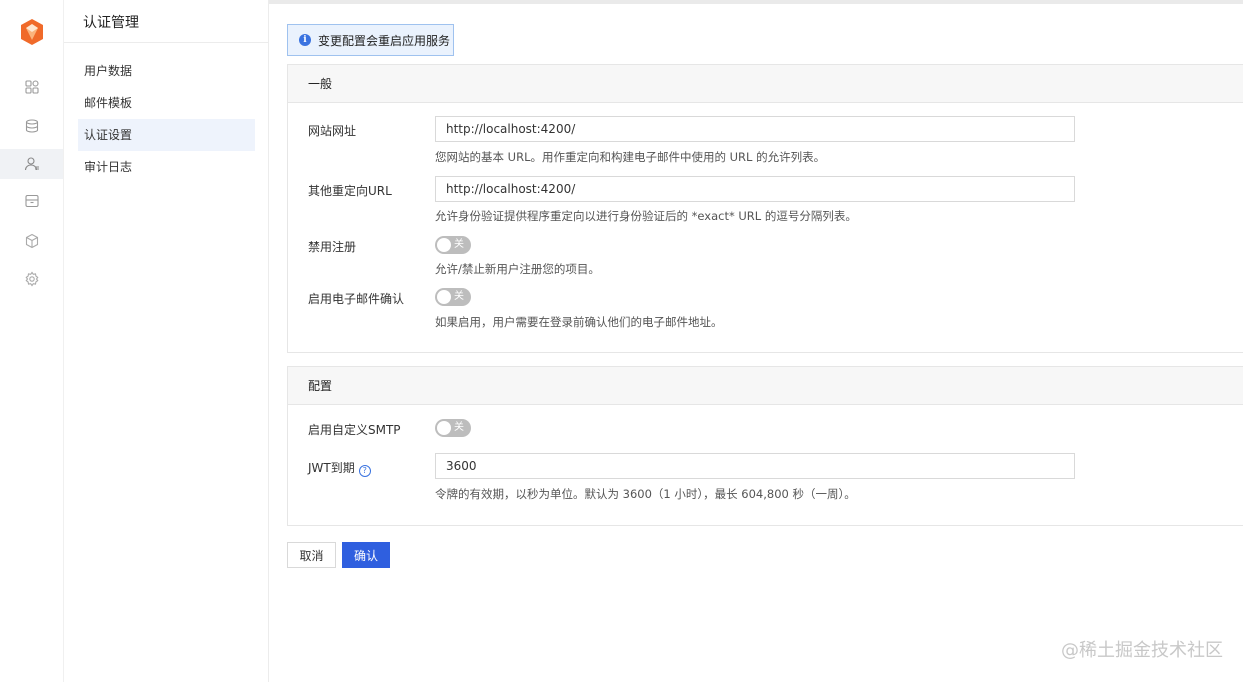 The image size is (1243, 682). I want to click on app-logo-icon, so click(32, 32).